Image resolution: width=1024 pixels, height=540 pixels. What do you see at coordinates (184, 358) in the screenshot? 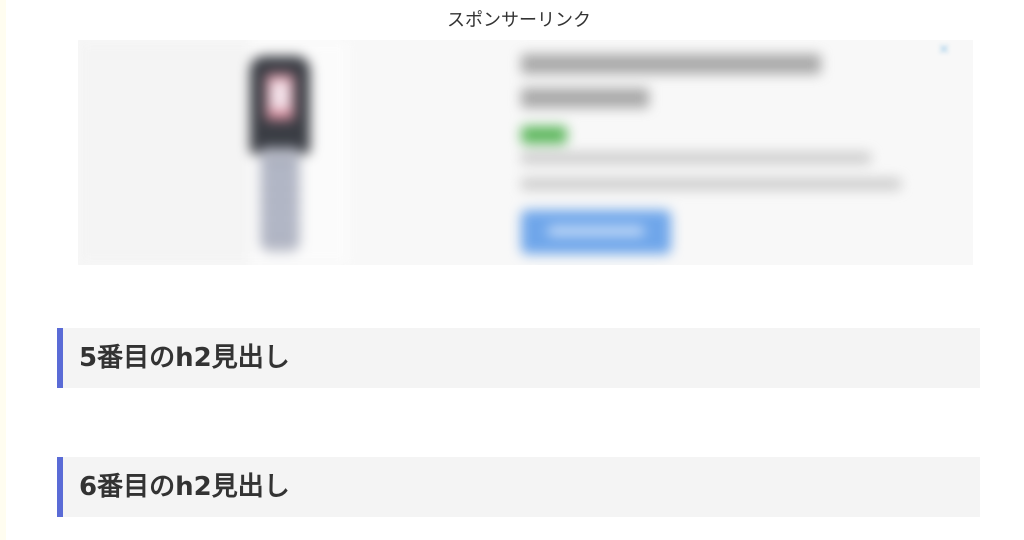
I see `section-heading-text: 5番目のh2見出し` at bounding box center [184, 358].